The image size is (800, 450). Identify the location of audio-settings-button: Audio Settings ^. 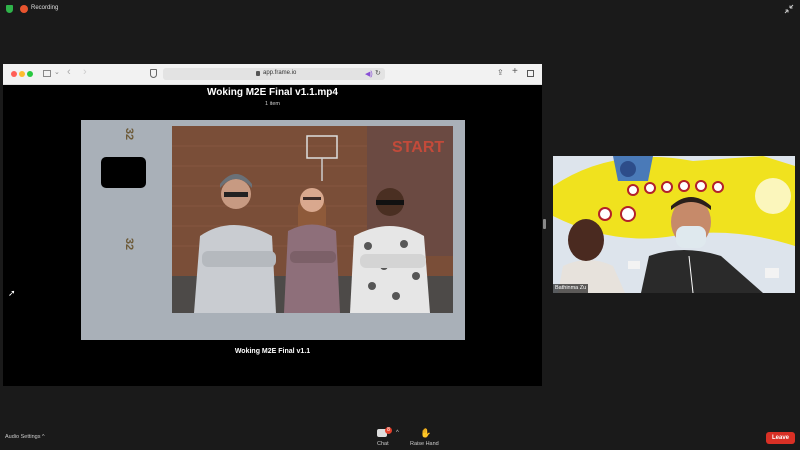
(25, 437).